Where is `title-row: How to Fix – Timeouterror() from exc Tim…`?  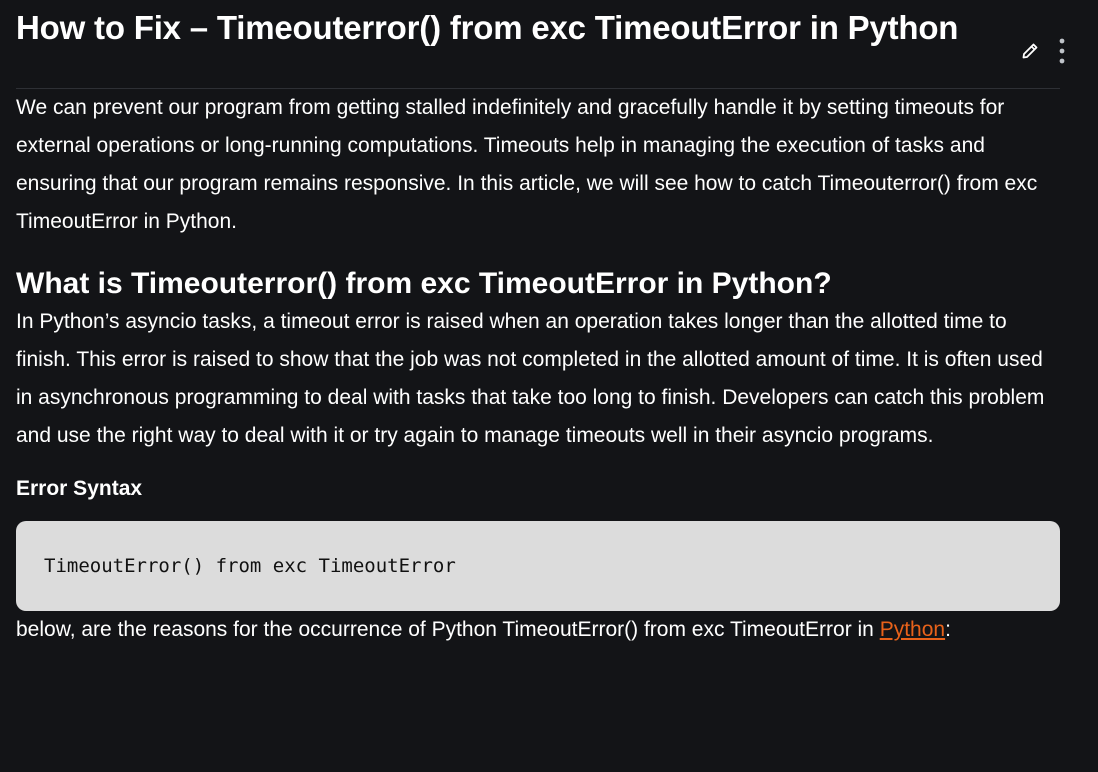 title-row: How to Fix – Timeouterror() from exc Tim… is located at coordinates (540, 44).